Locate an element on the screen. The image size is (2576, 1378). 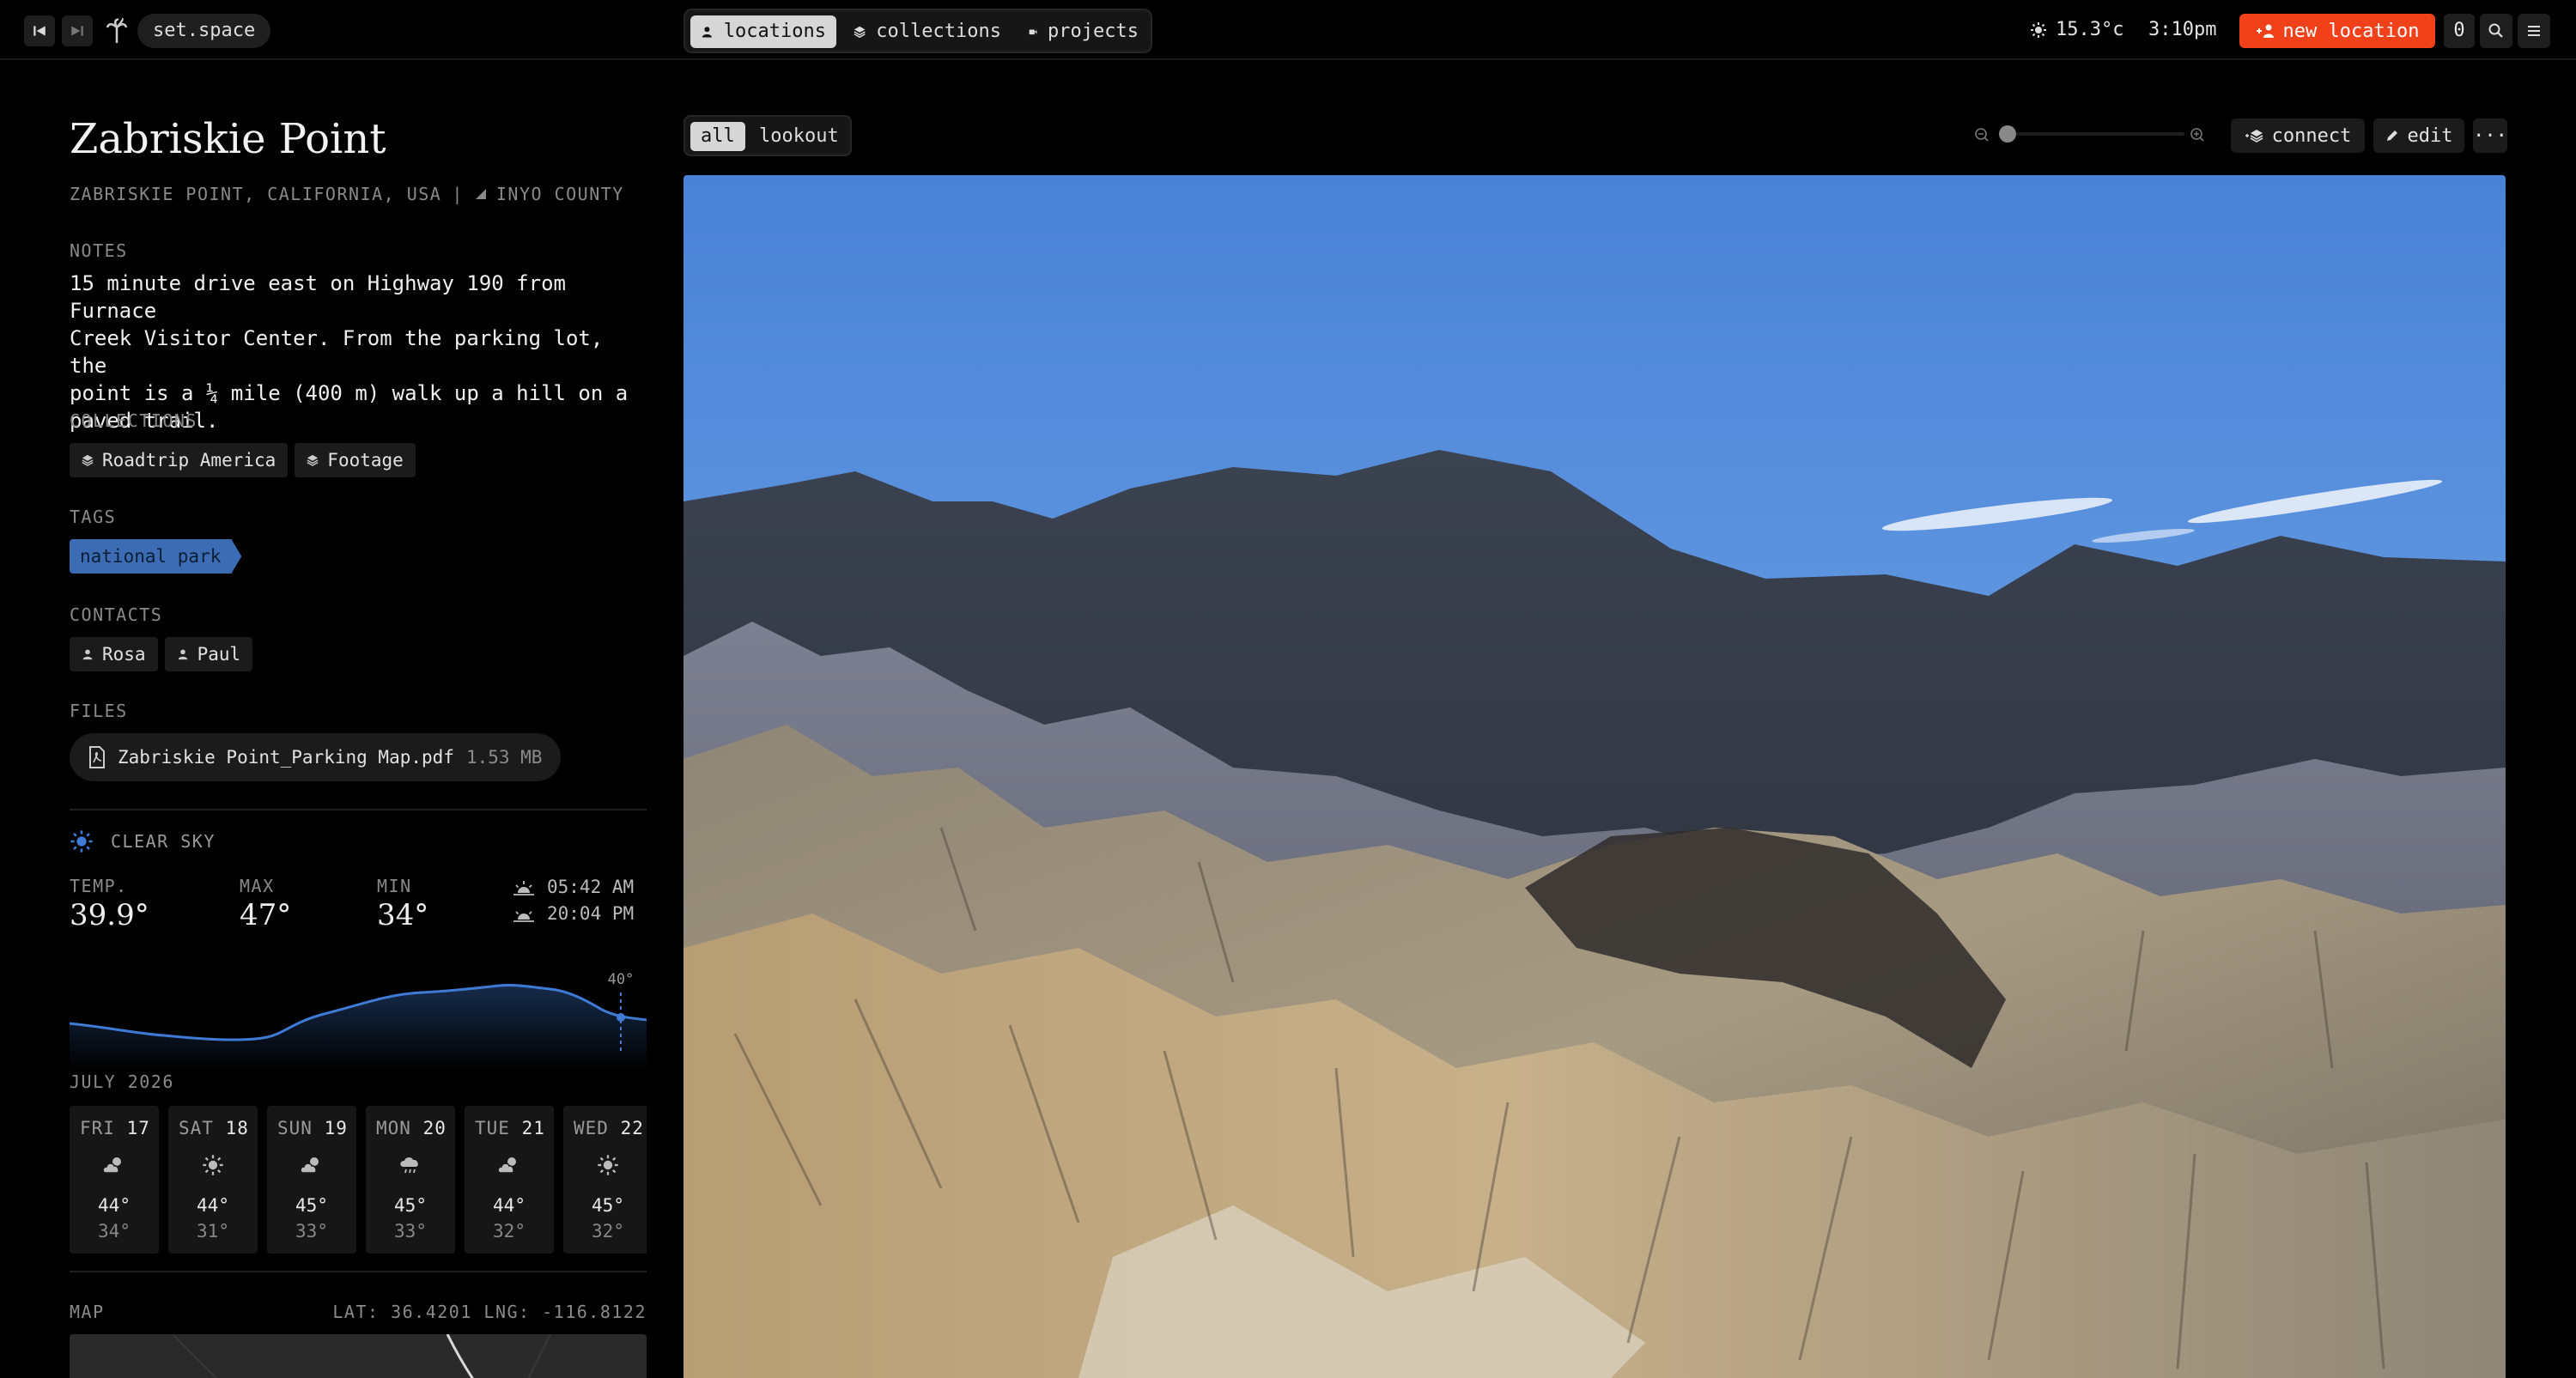
sun-times: 05:42 AM 20:04 PM is located at coordinates (574, 900).